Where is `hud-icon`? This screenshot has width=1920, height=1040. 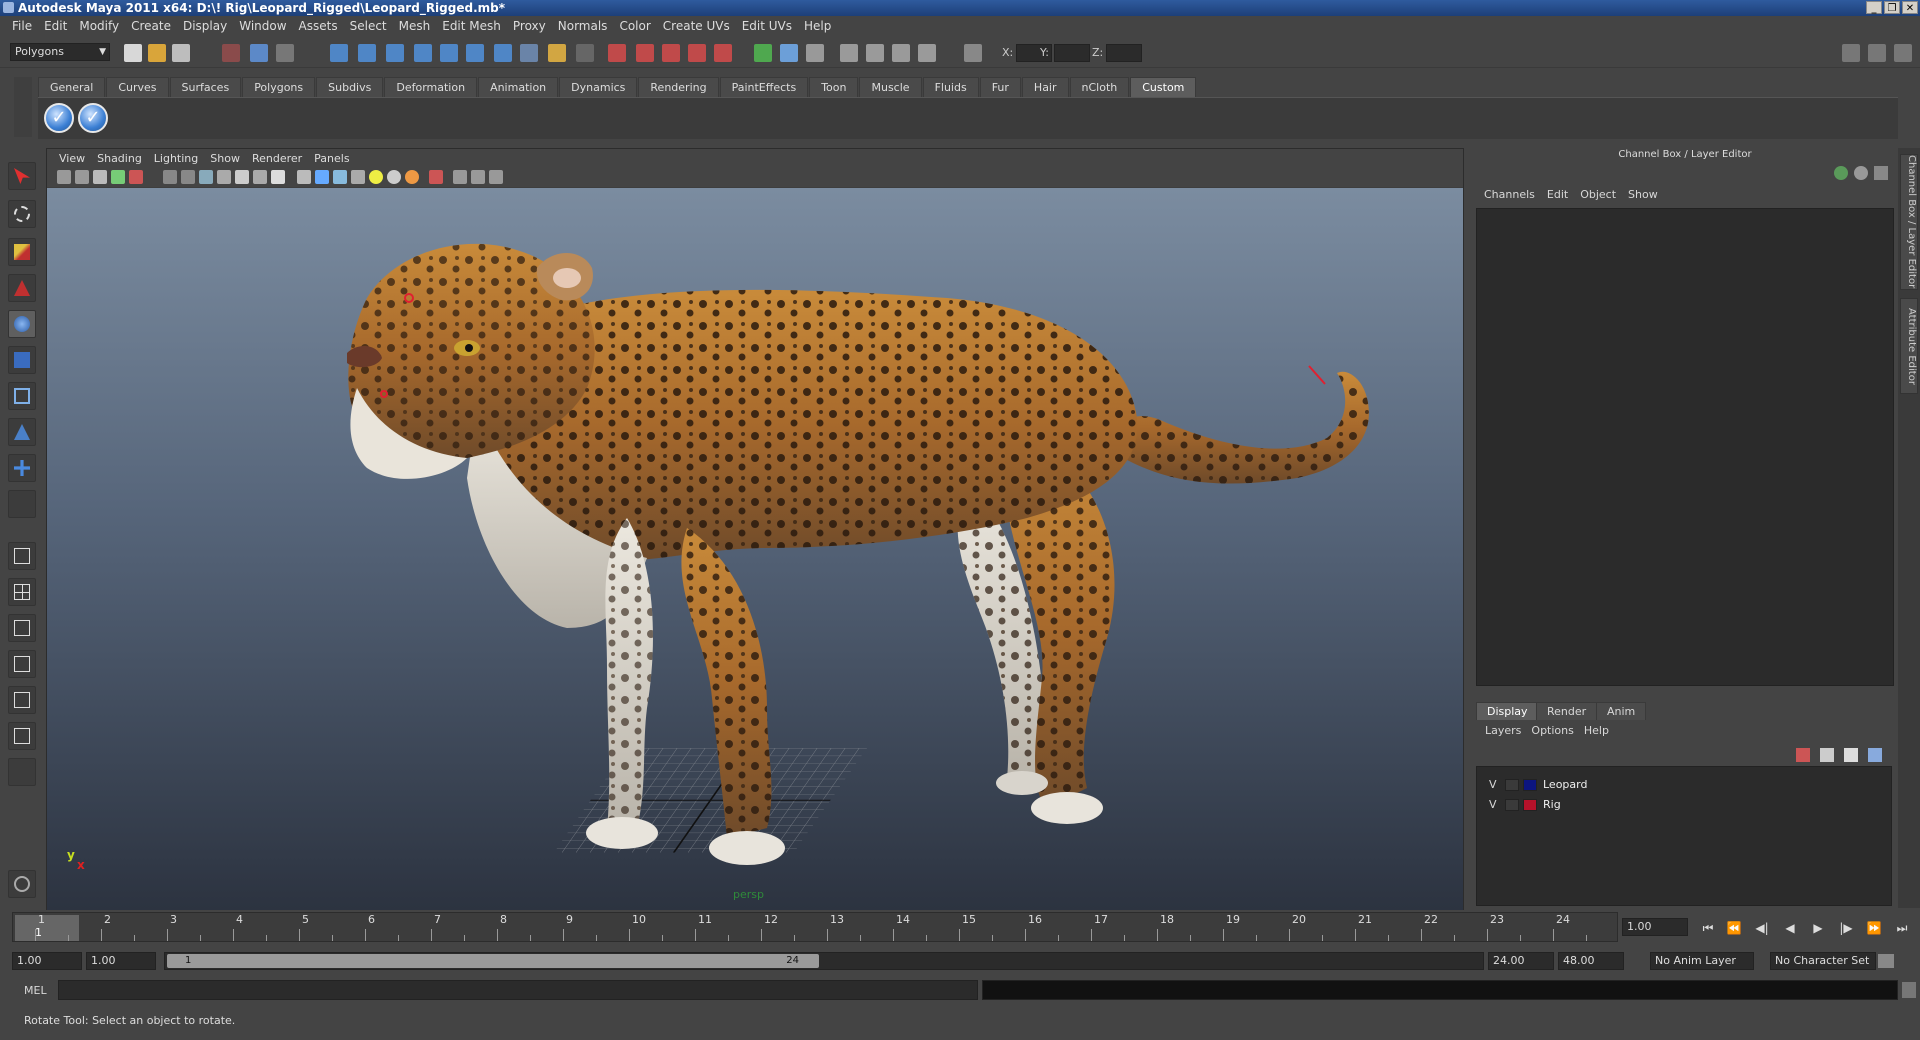 hud-icon is located at coordinates (460, 177).